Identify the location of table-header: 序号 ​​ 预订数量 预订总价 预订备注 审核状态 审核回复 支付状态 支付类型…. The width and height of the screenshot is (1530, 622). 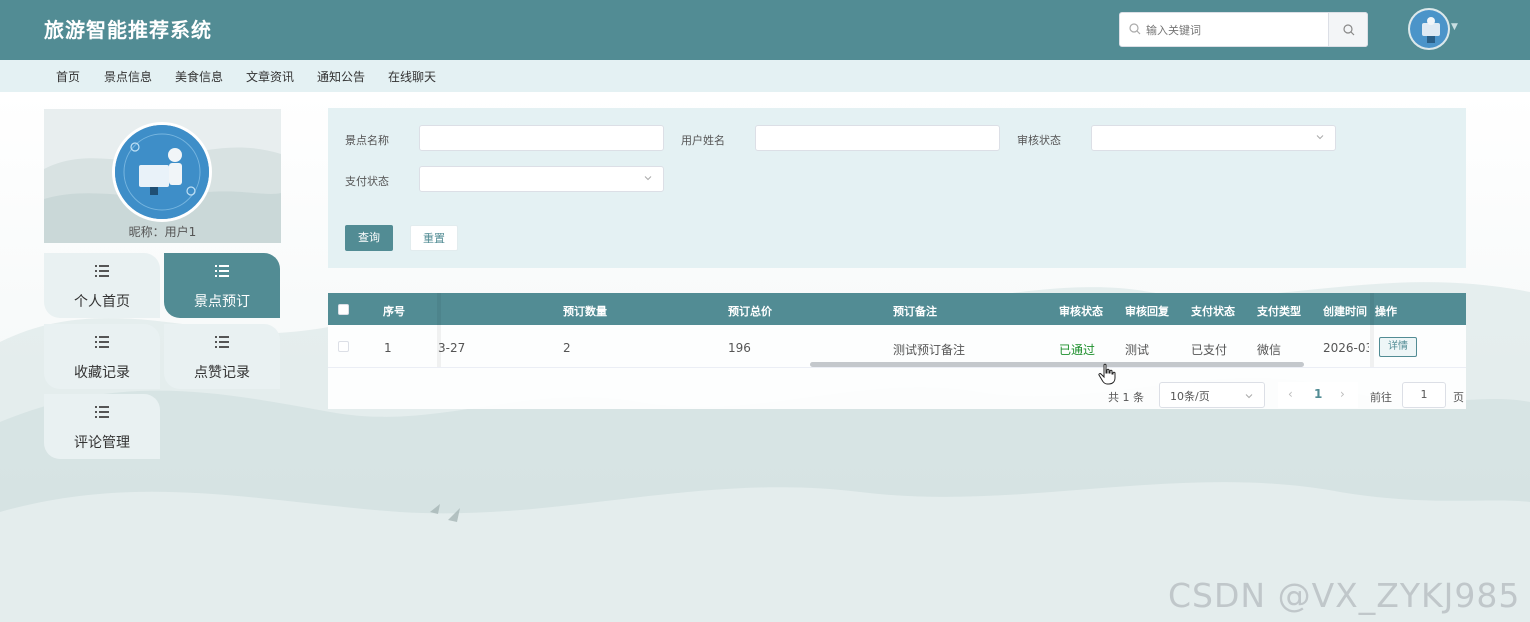
(897, 309).